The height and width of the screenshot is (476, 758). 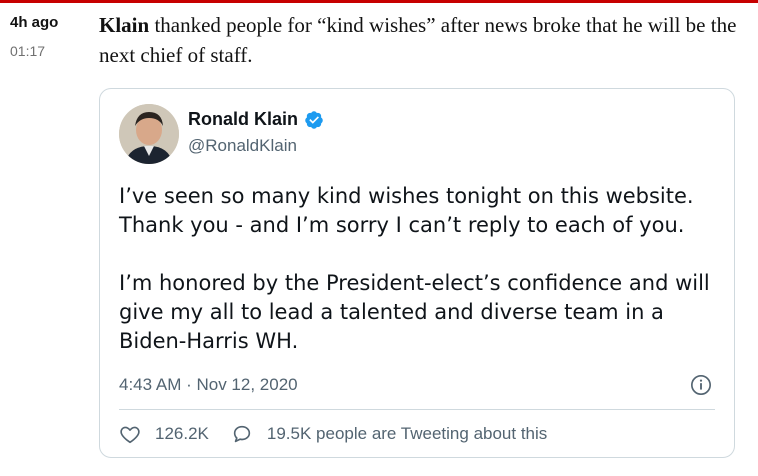 What do you see at coordinates (407, 433) in the screenshot?
I see `tweeting-count: 19.5K people are Tweeting about this` at bounding box center [407, 433].